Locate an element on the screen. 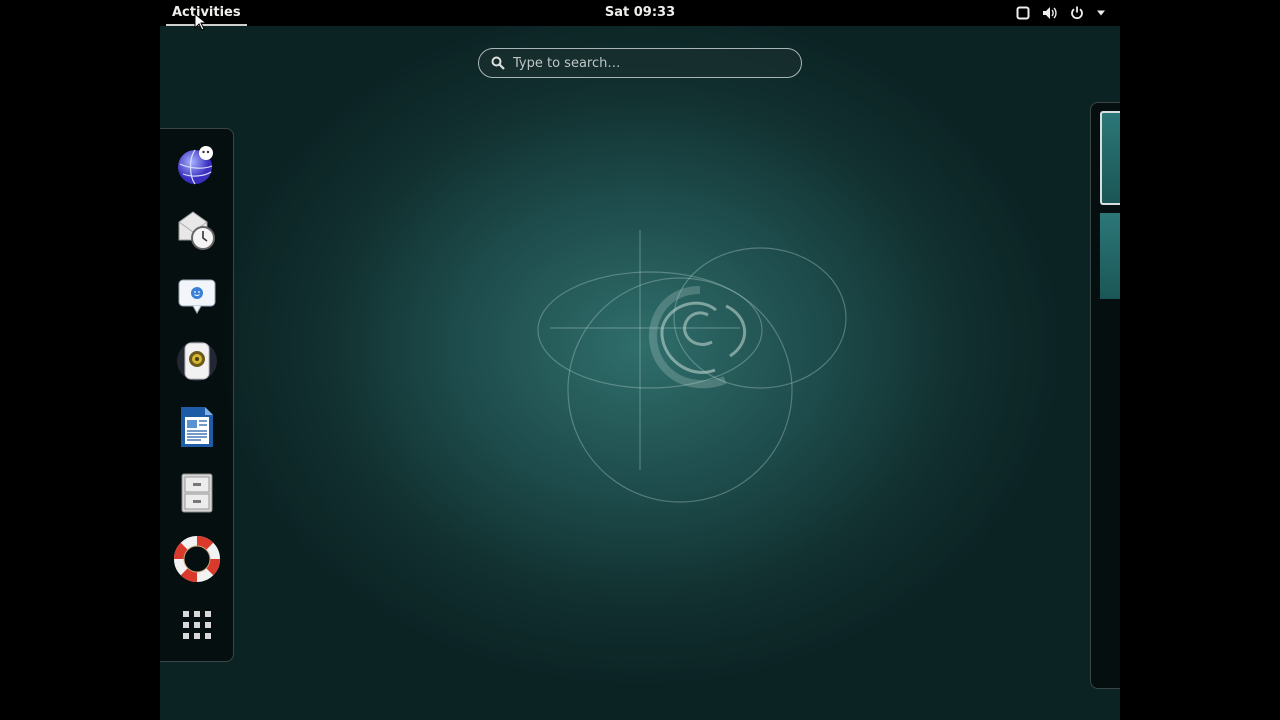  chat-bubble-icon is located at coordinates (197, 297).